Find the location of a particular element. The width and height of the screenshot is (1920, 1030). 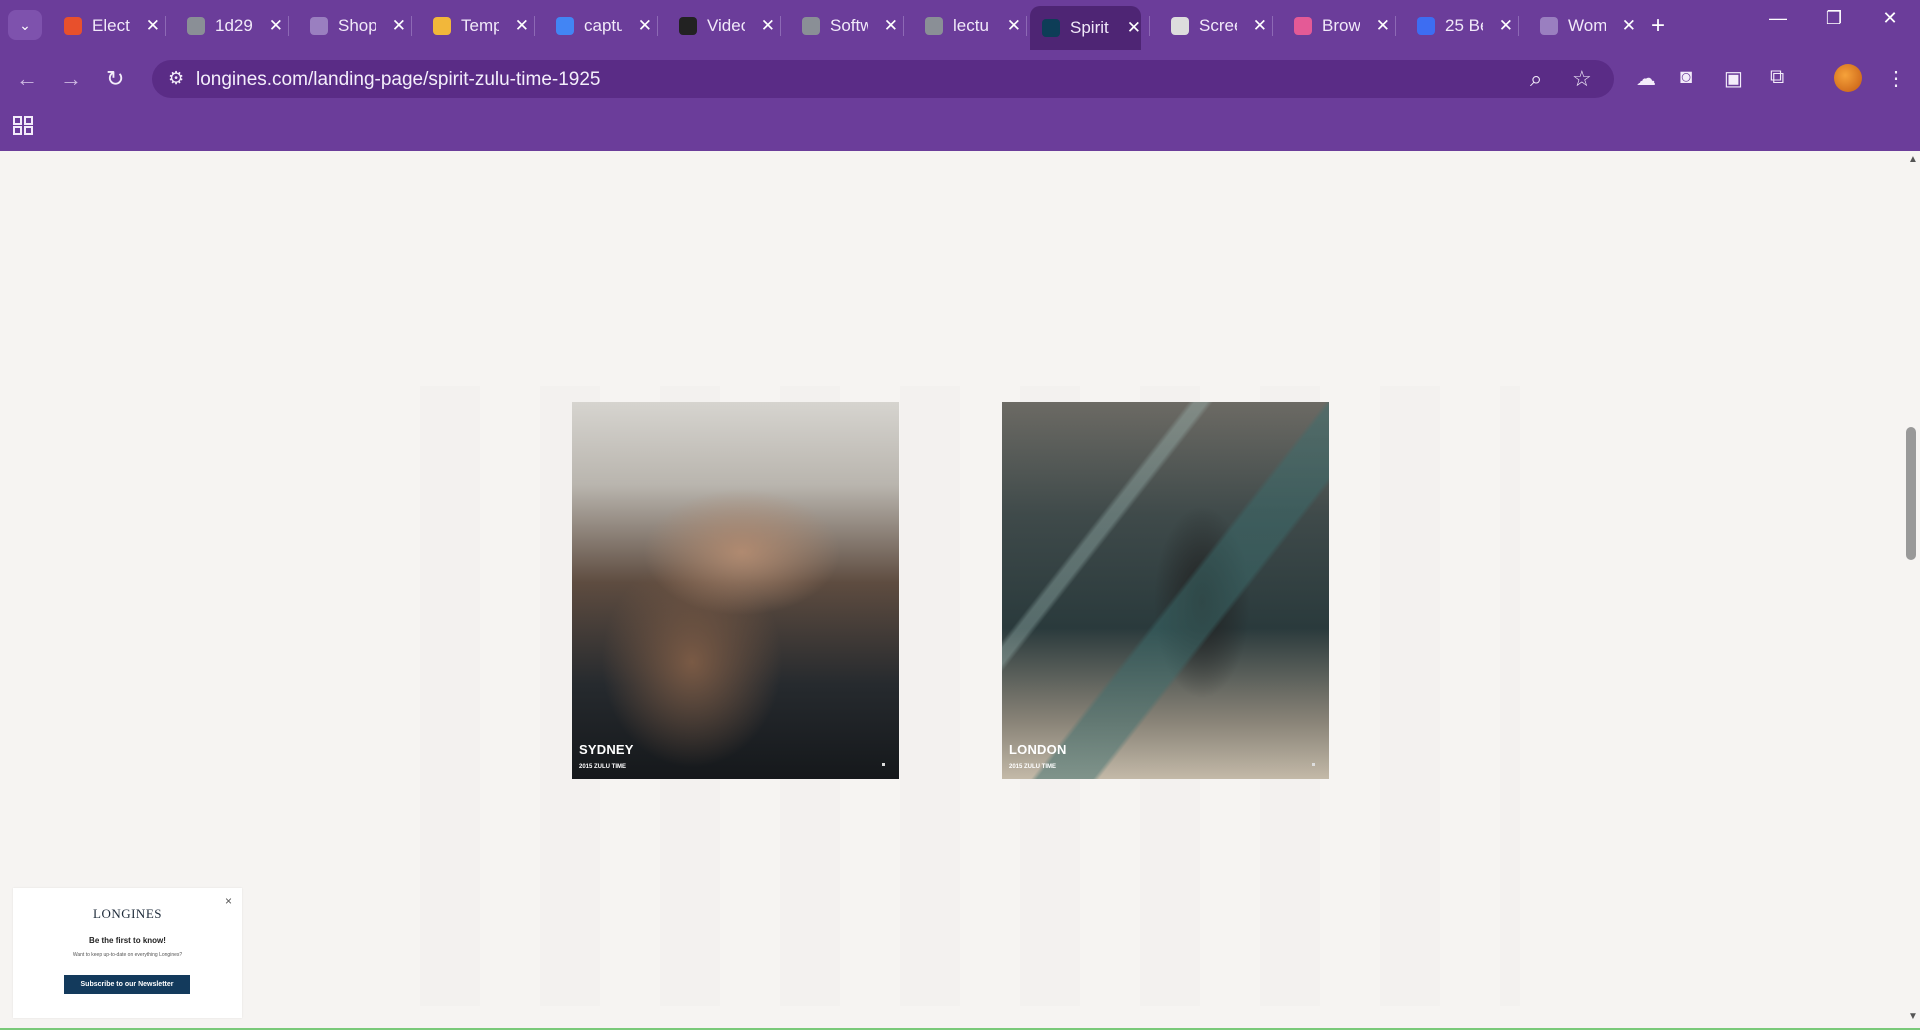

tab-title: captu is located at coordinates (603, 25).